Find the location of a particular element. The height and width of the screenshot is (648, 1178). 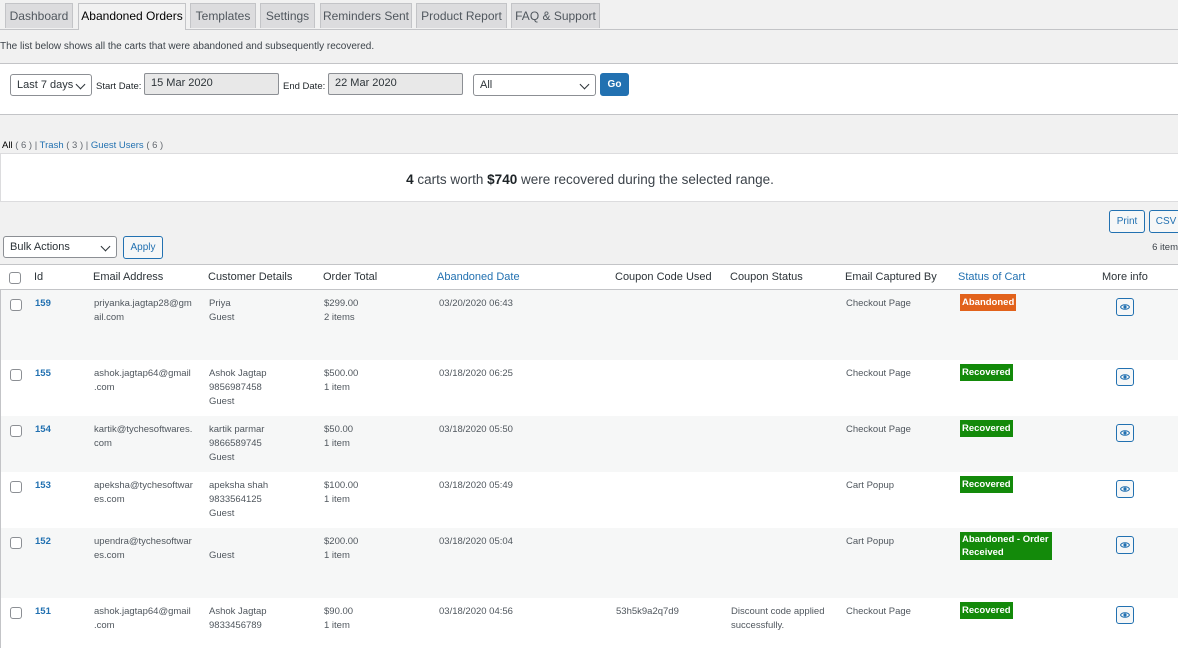

cell-total: $500.00 is located at coordinates (341, 373).